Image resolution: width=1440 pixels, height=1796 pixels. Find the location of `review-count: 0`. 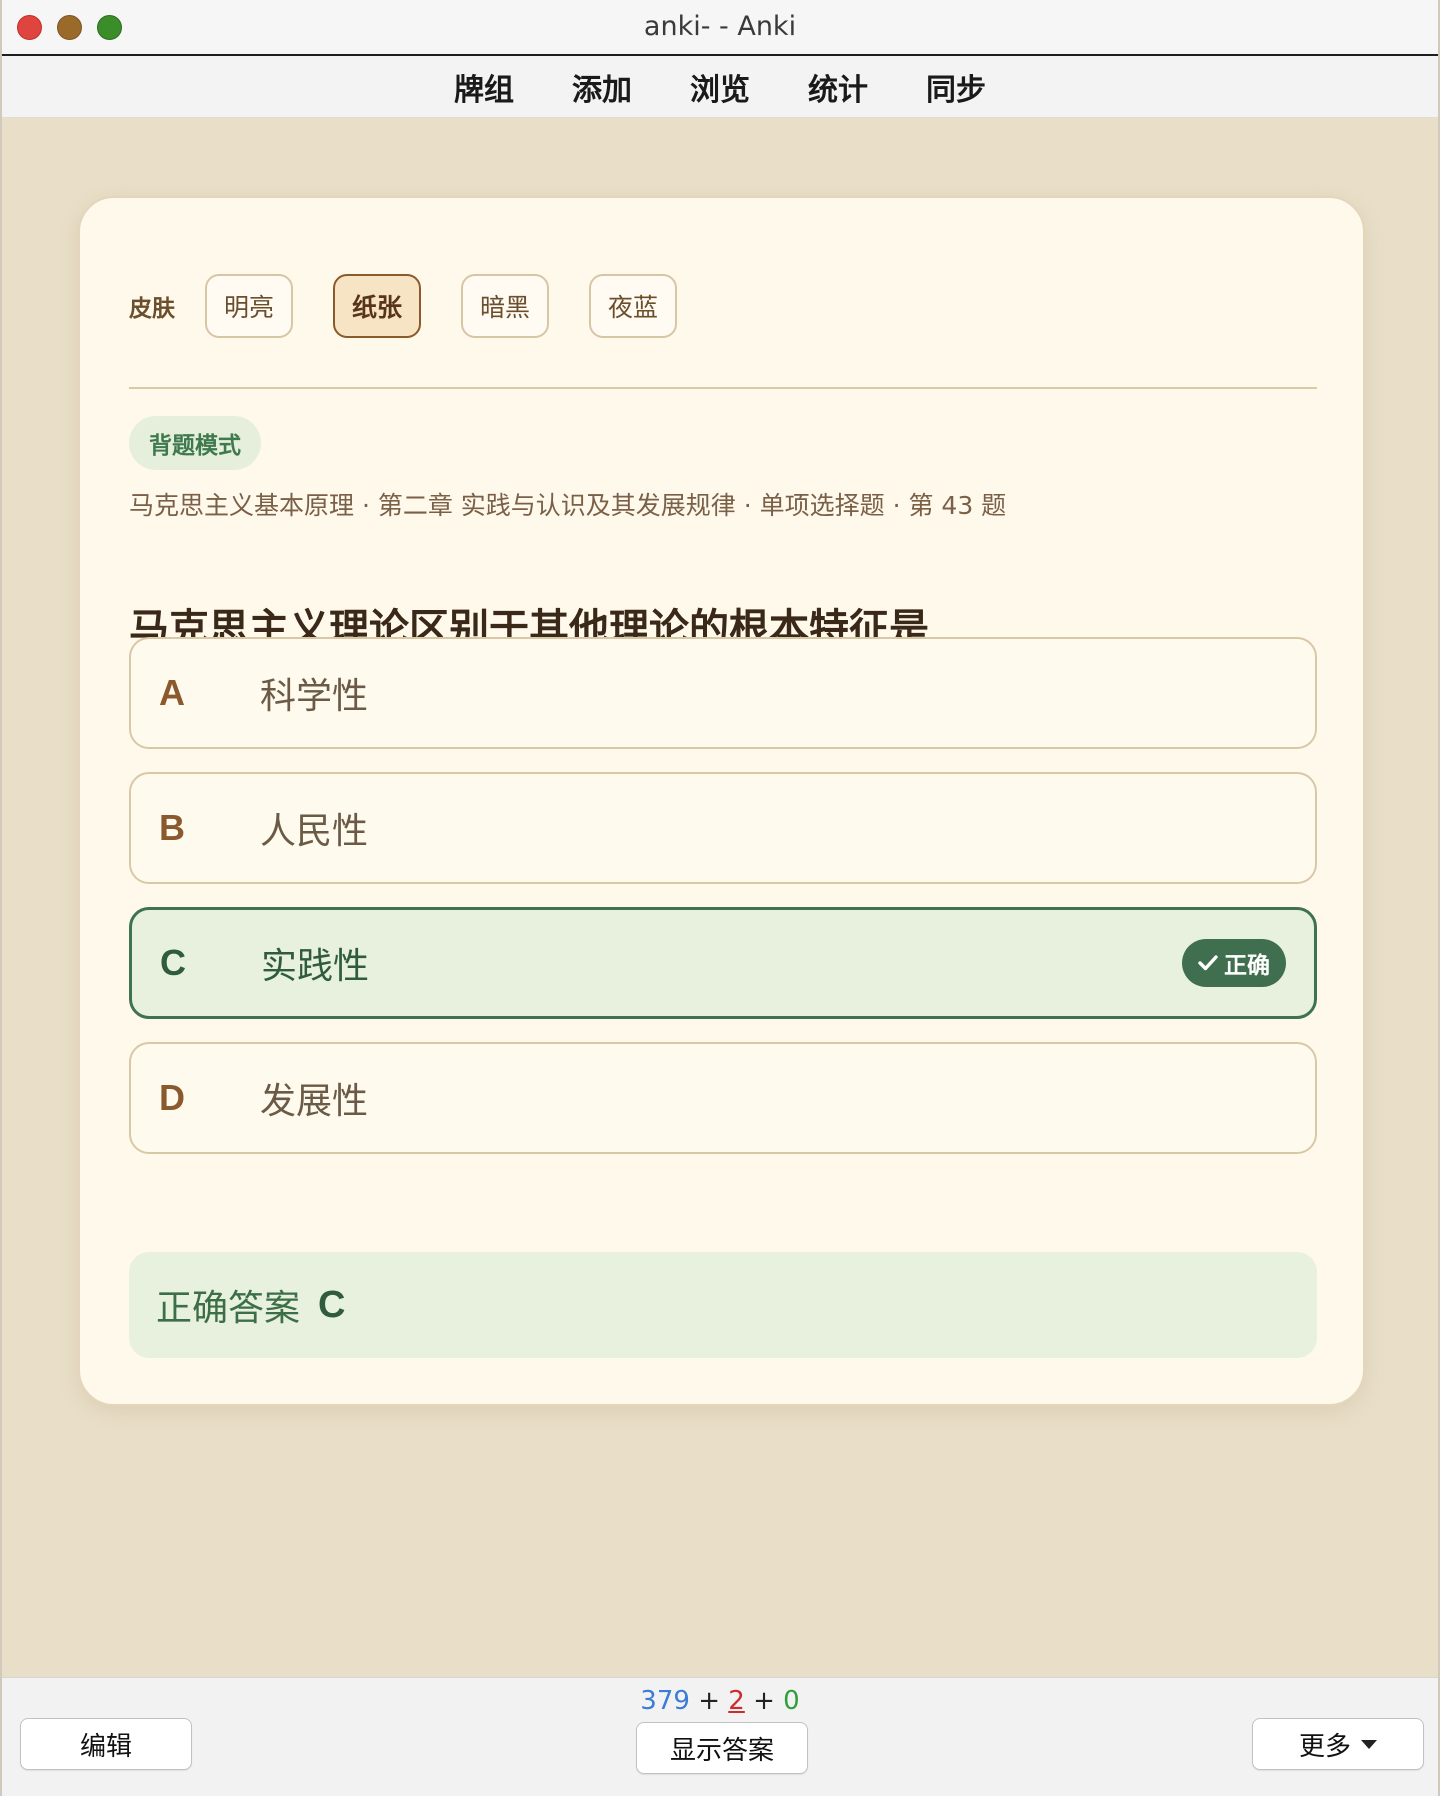

review-count: 0 is located at coordinates (791, 1701).